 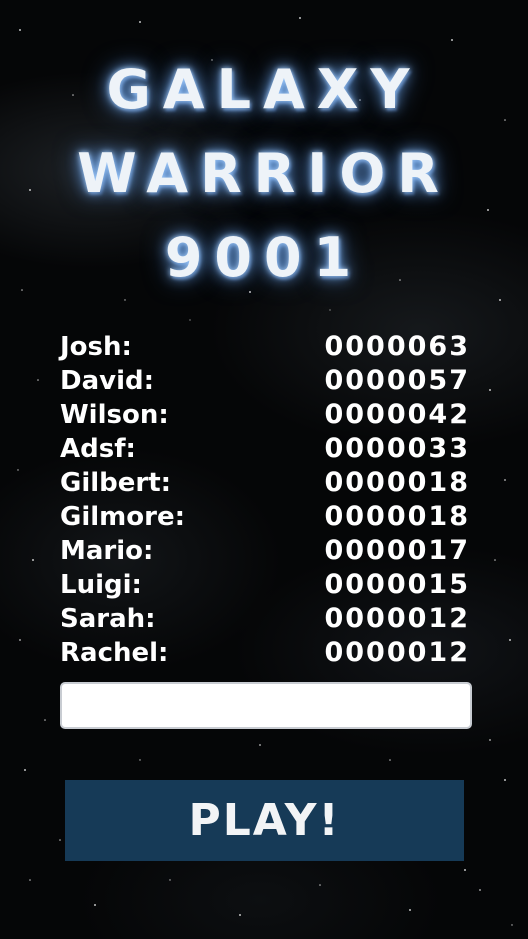 What do you see at coordinates (265, 551) in the screenshot?
I see `score-row: Mario: 0000017` at bounding box center [265, 551].